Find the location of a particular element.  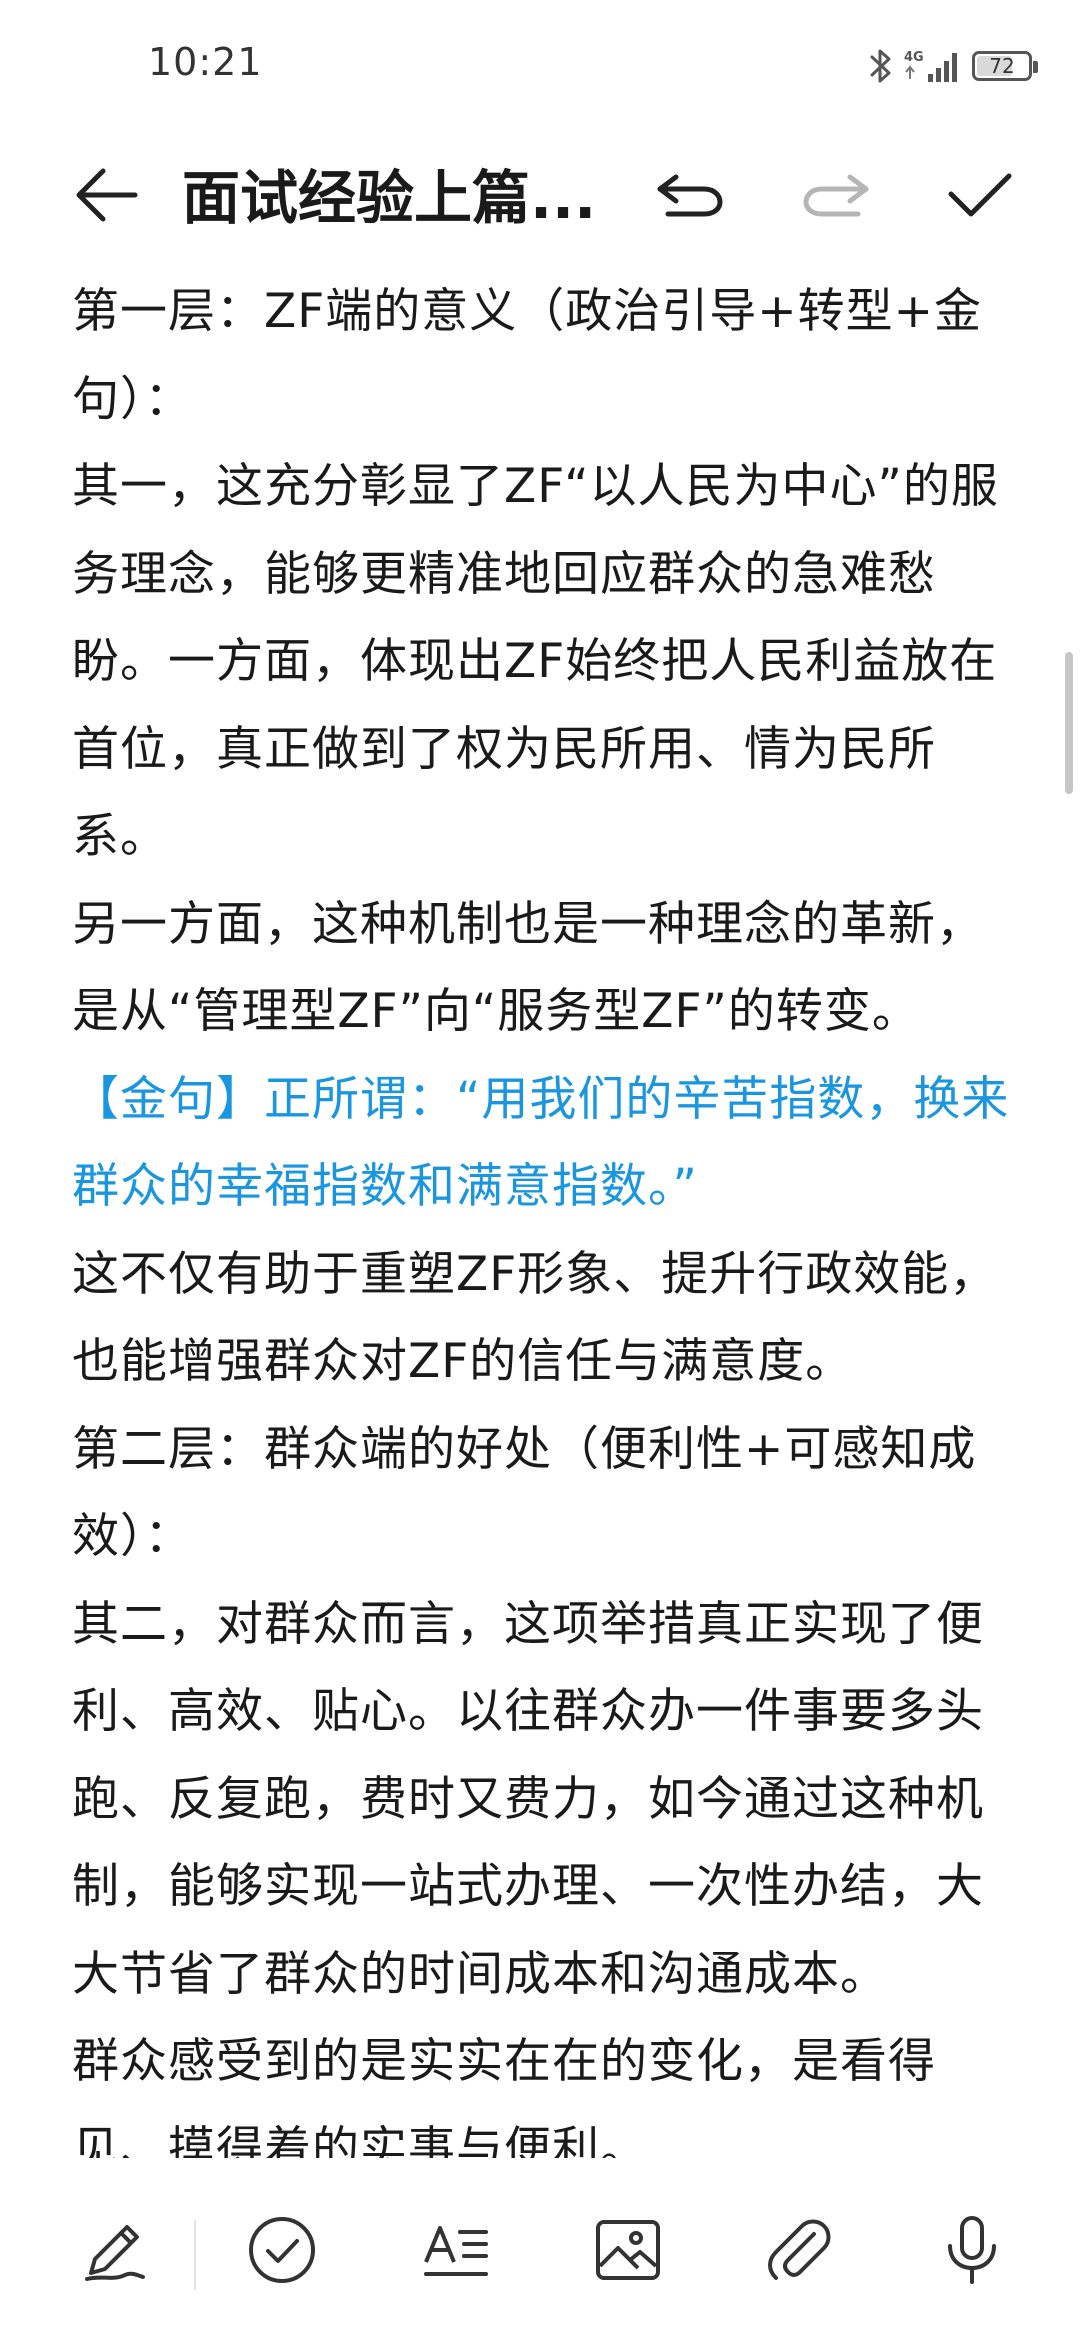

check-circle-icon is located at coordinates (282, 2250).